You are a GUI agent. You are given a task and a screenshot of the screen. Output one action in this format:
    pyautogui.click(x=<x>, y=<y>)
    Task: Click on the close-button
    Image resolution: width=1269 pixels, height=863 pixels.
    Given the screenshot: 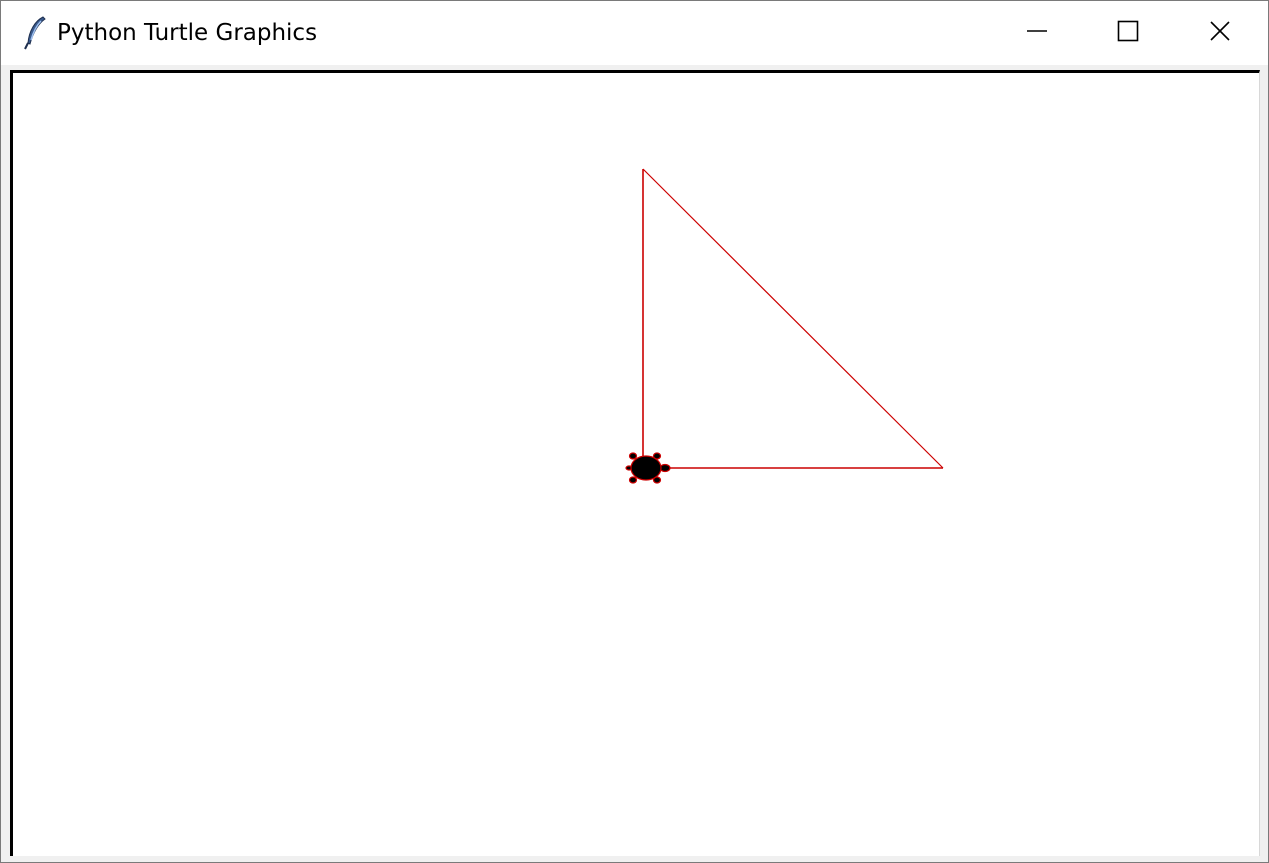 What is the action you would take?
    pyautogui.click(x=1220, y=33)
    